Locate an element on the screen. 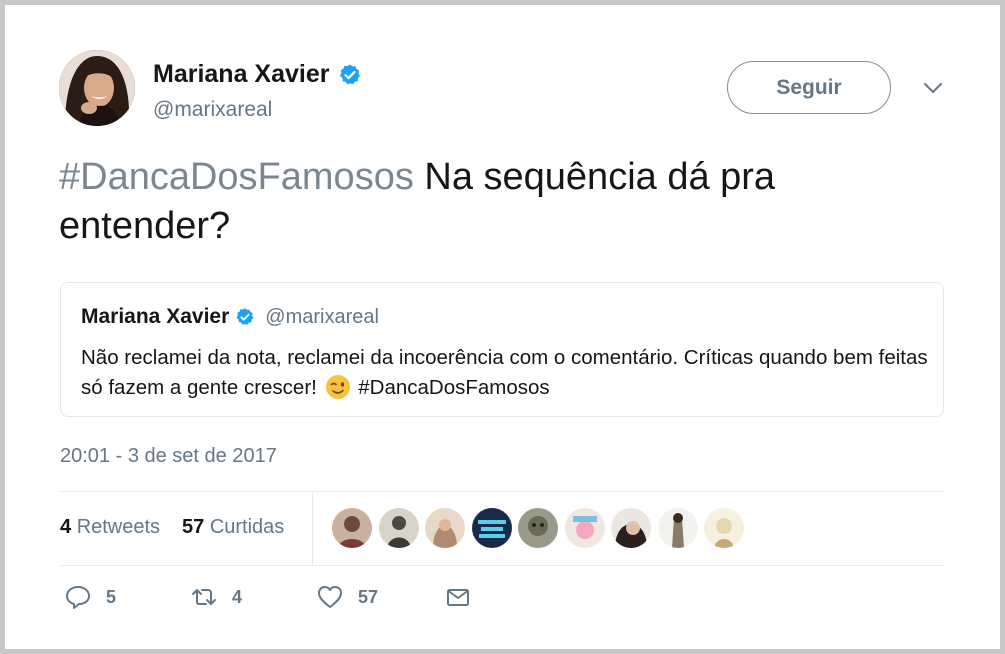  retweets-stat: 4 Retweets is located at coordinates (110, 527).